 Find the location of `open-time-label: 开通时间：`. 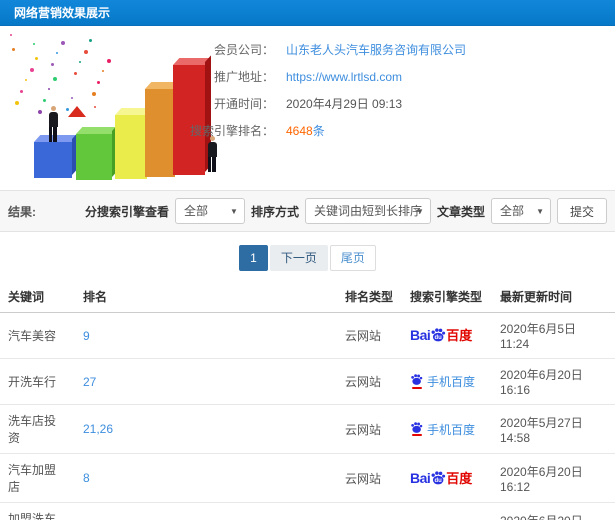

open-time-label: 开通时间： is located at coordinates (243, 104).